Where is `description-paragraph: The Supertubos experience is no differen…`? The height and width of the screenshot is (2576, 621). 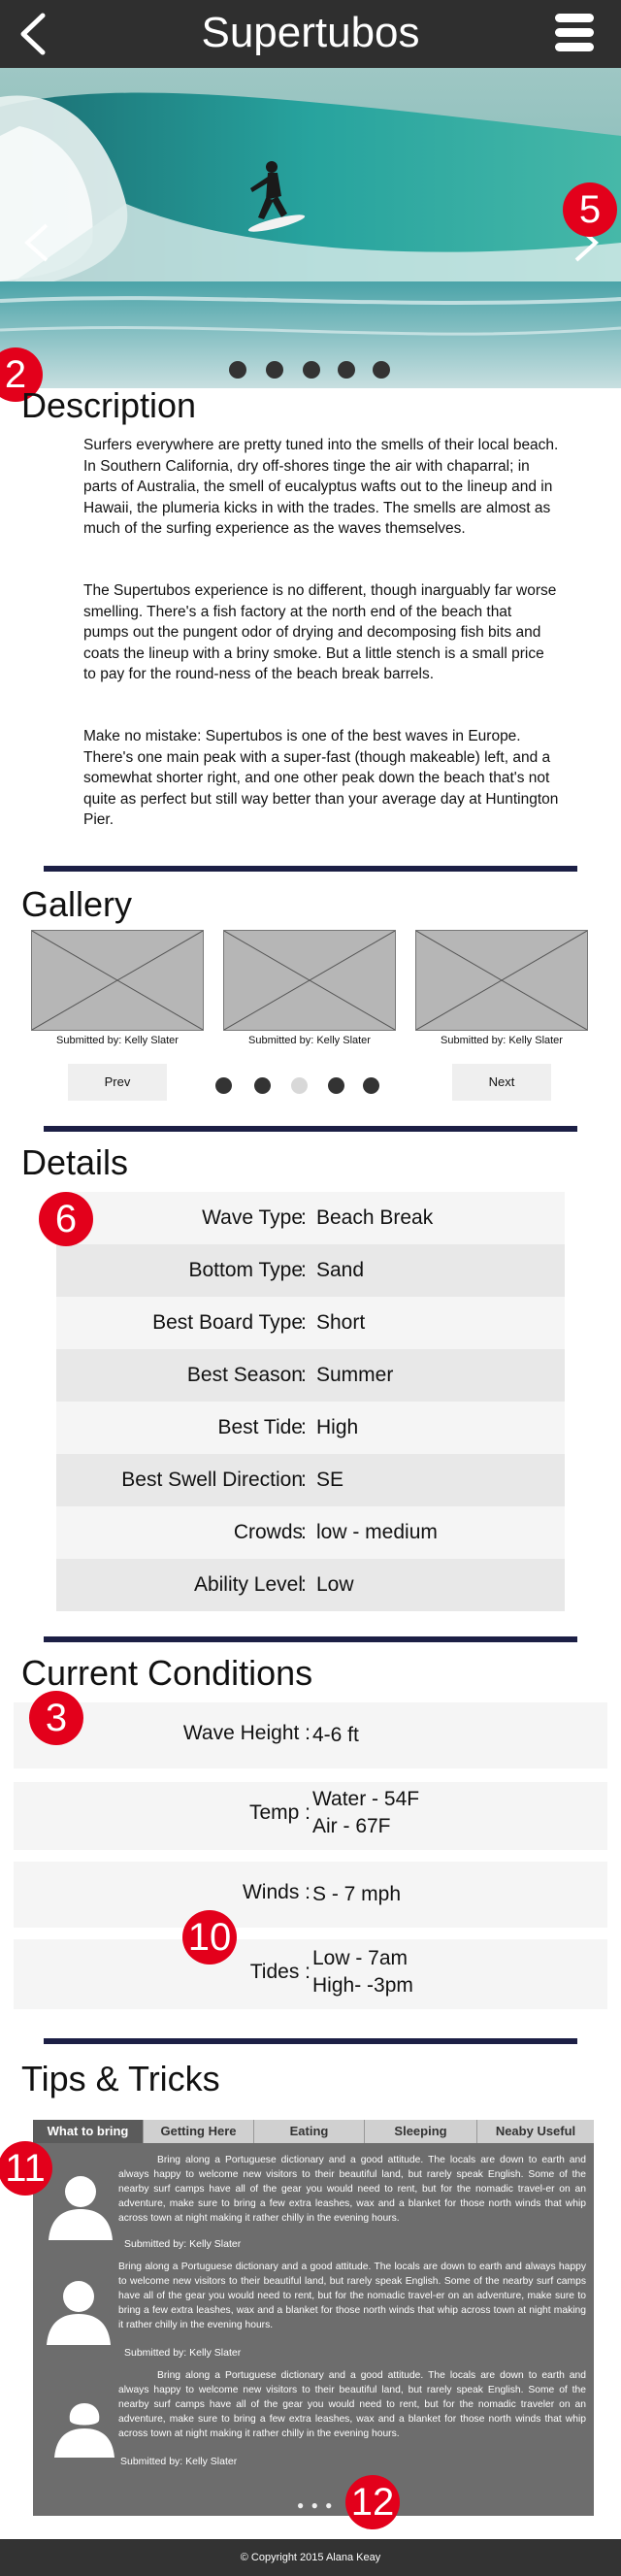 description-paragraph: The Supertubos experience is no differen… is located at coordinates (320, 632).